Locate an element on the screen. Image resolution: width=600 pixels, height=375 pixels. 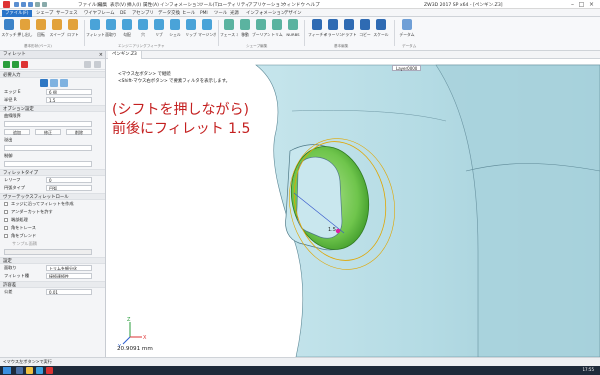
maximize-icon: □ is located at coordinates (581, 4).